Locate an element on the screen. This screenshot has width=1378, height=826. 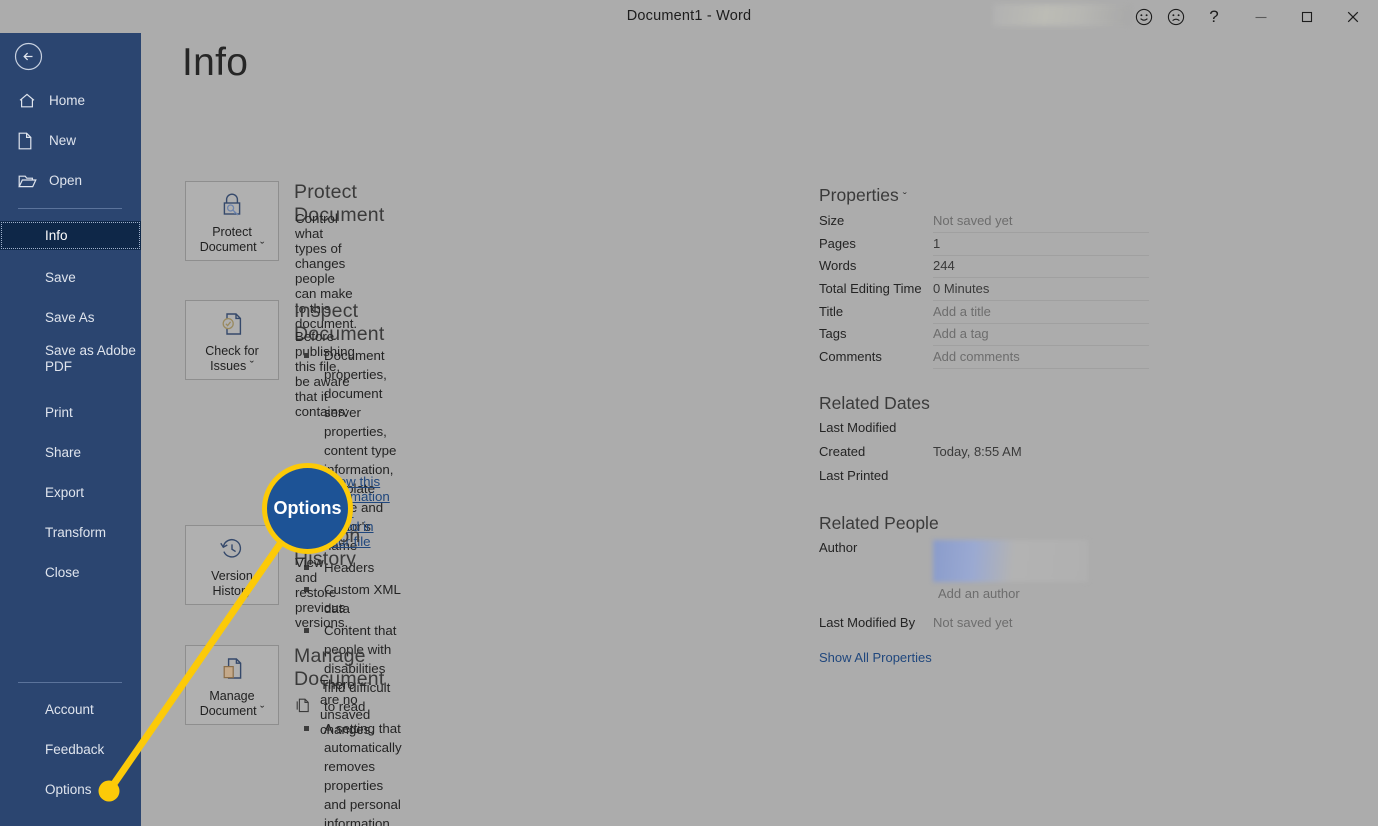
properties-heading: Properties ˇ is located at coordinates (863, 195).